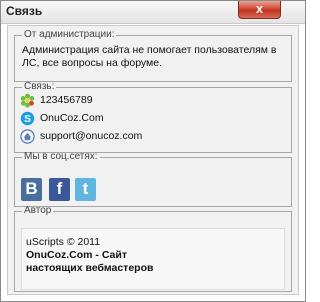 This screenshot has height=302, width=320. I want to click on facebook-glyph: f, so click(59, 188).